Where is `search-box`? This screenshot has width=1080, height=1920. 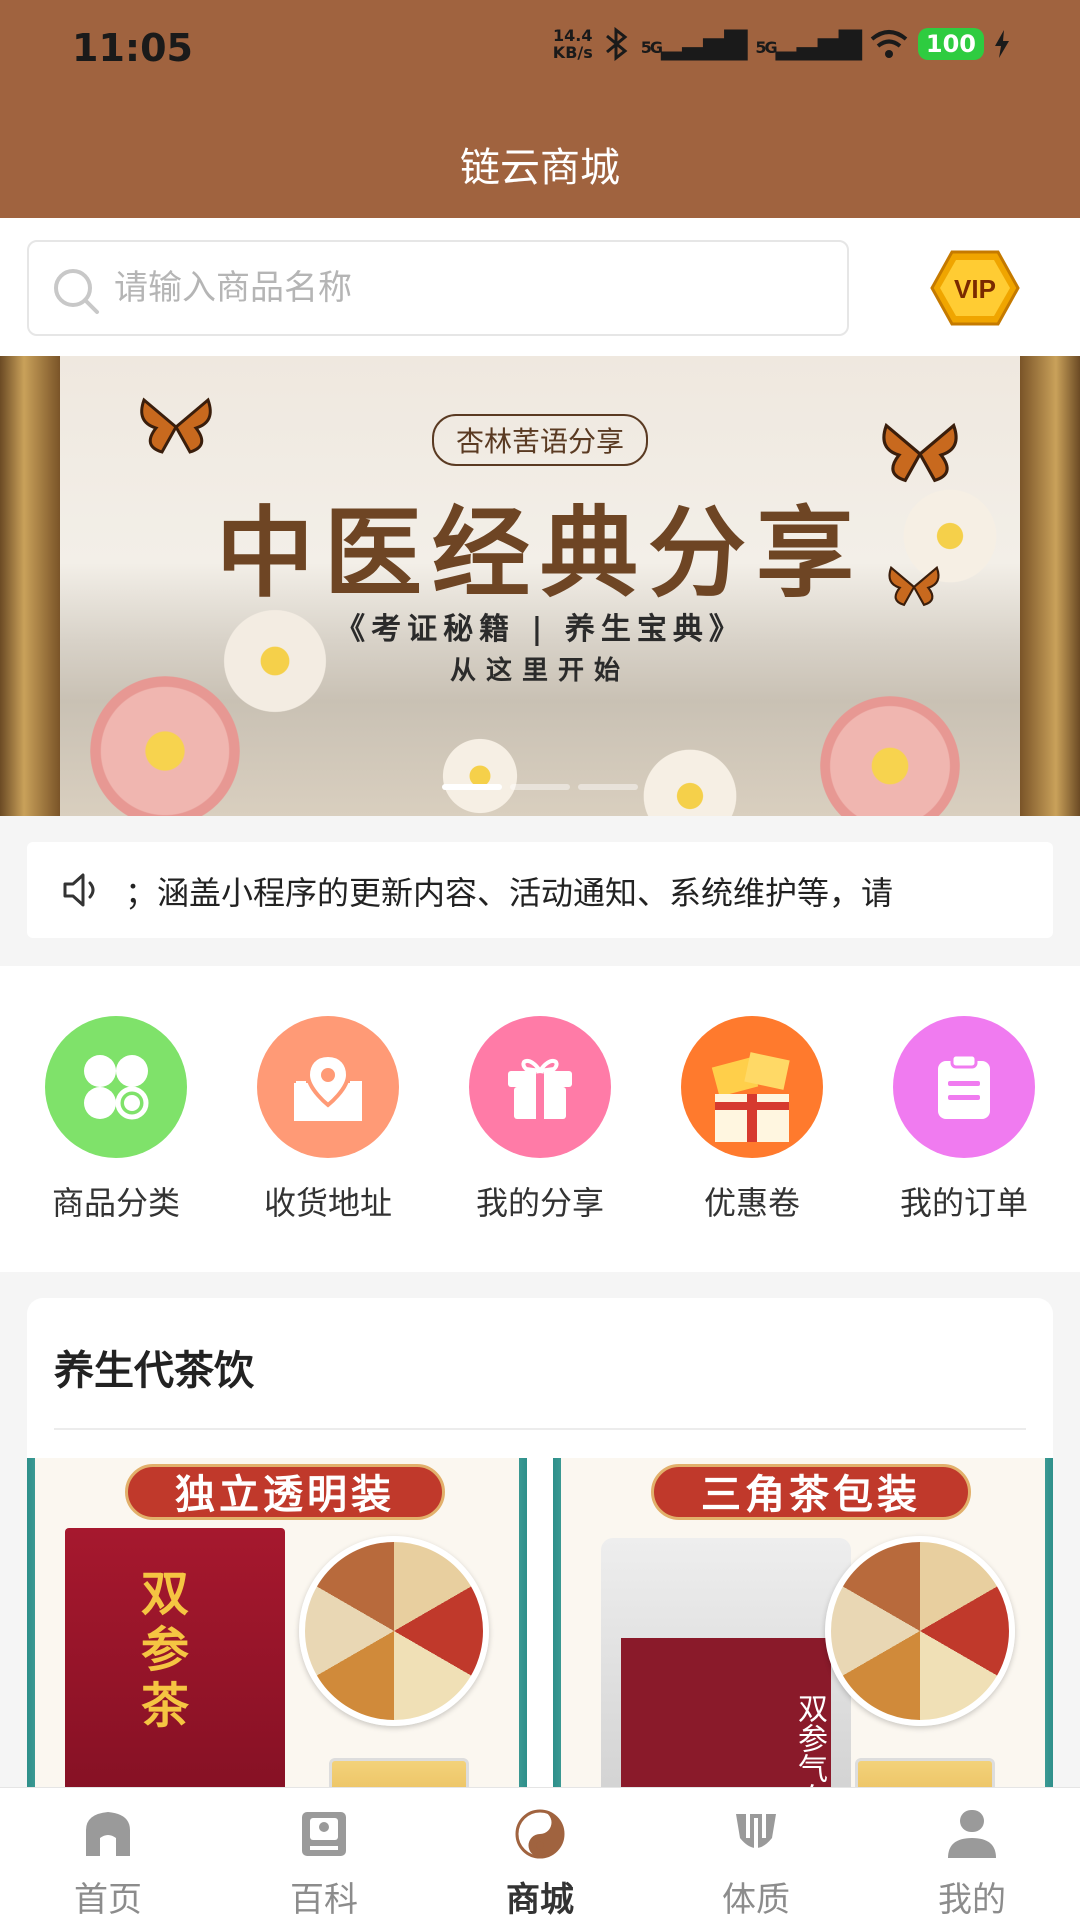 search-box is located at coordinates (438, 288).